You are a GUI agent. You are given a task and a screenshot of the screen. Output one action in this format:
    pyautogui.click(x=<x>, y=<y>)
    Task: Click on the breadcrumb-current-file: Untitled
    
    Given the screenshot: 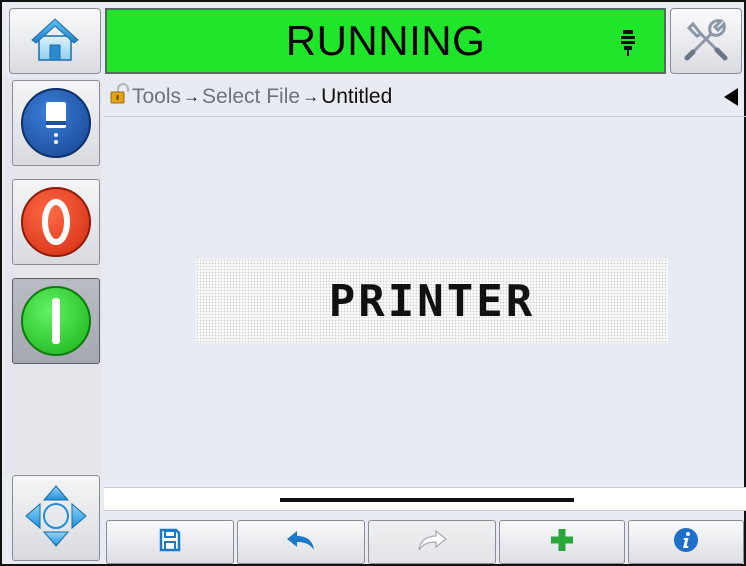 What is the action you would take?
    pyautogui.click(x=357, y=96)
    